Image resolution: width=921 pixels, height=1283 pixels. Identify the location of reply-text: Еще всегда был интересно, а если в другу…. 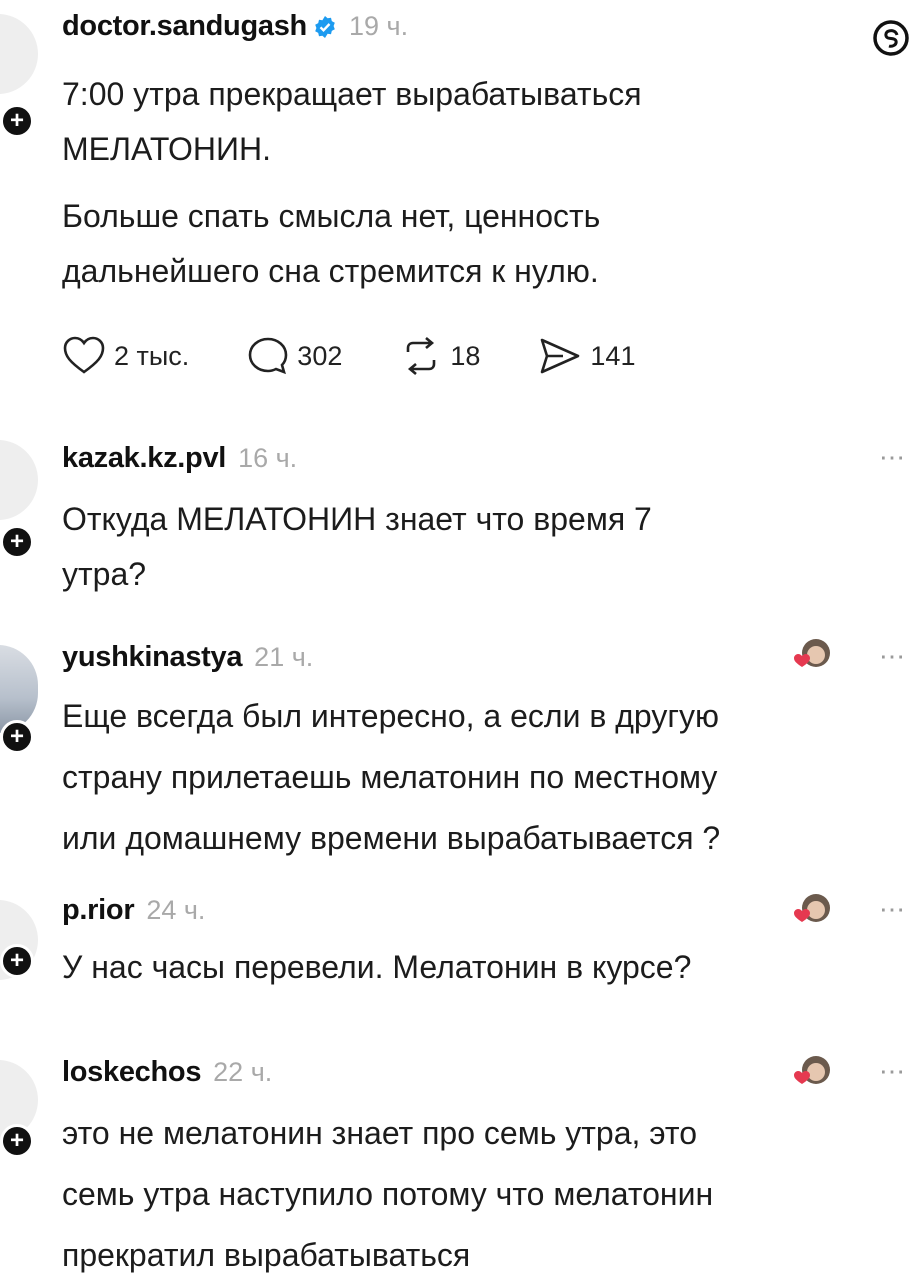
(391, 777).